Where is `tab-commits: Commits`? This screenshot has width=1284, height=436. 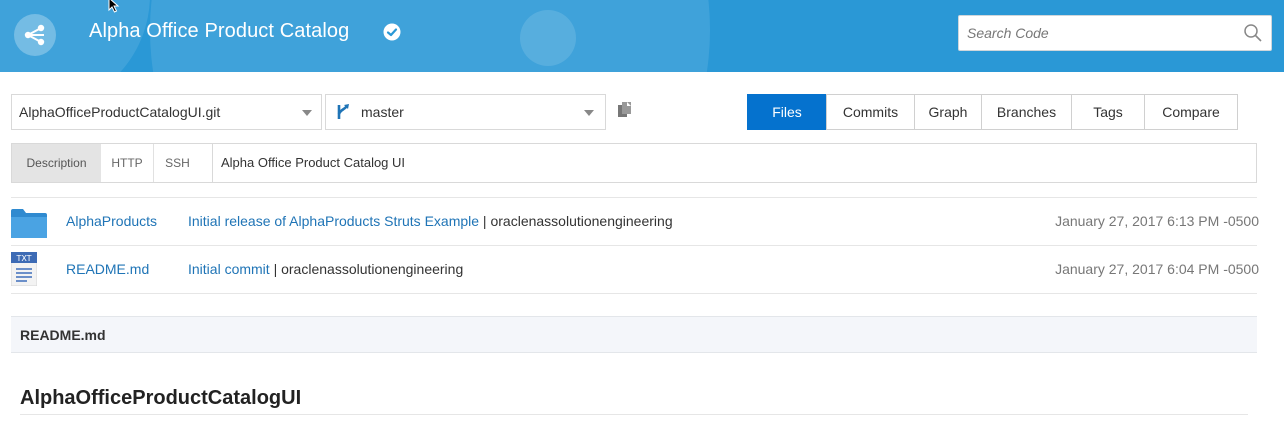 tab-commits: Commits is located at coordinates (870, 112).